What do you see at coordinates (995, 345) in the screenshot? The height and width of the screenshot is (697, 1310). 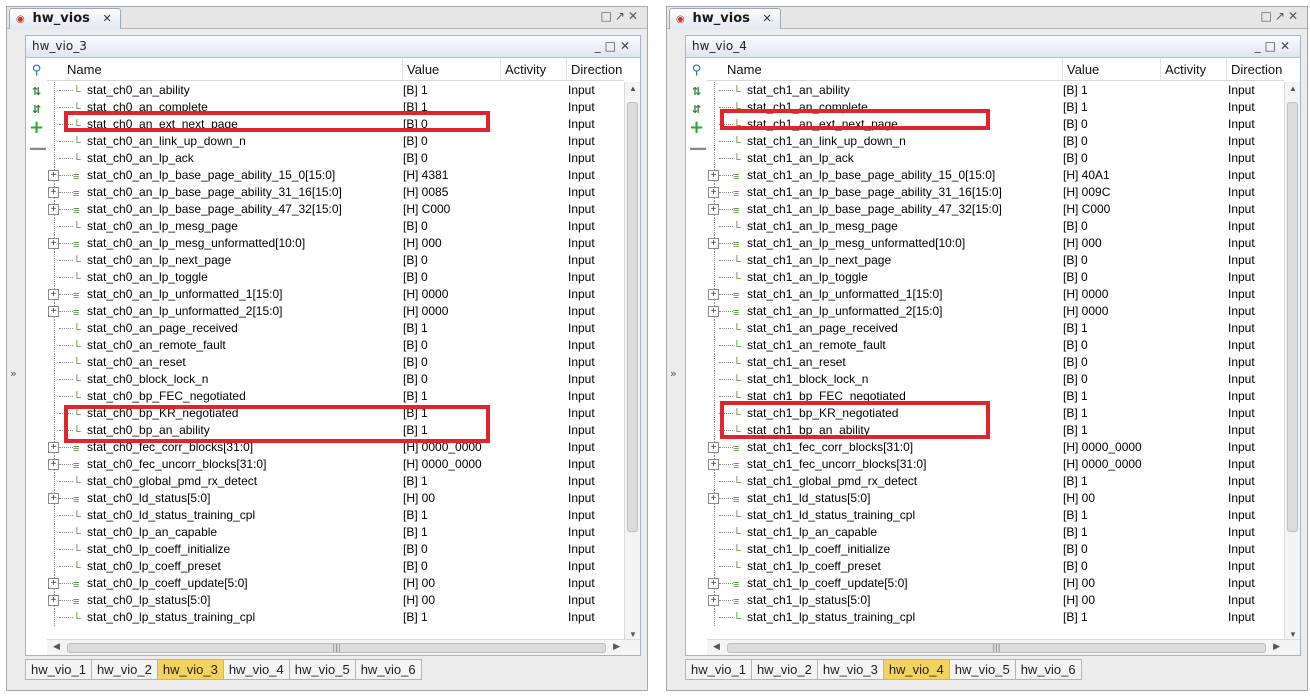 I see `table-row: └ stat_ch1_an_remote_fault [B] 0 Input` at bounding box center [995, 345].